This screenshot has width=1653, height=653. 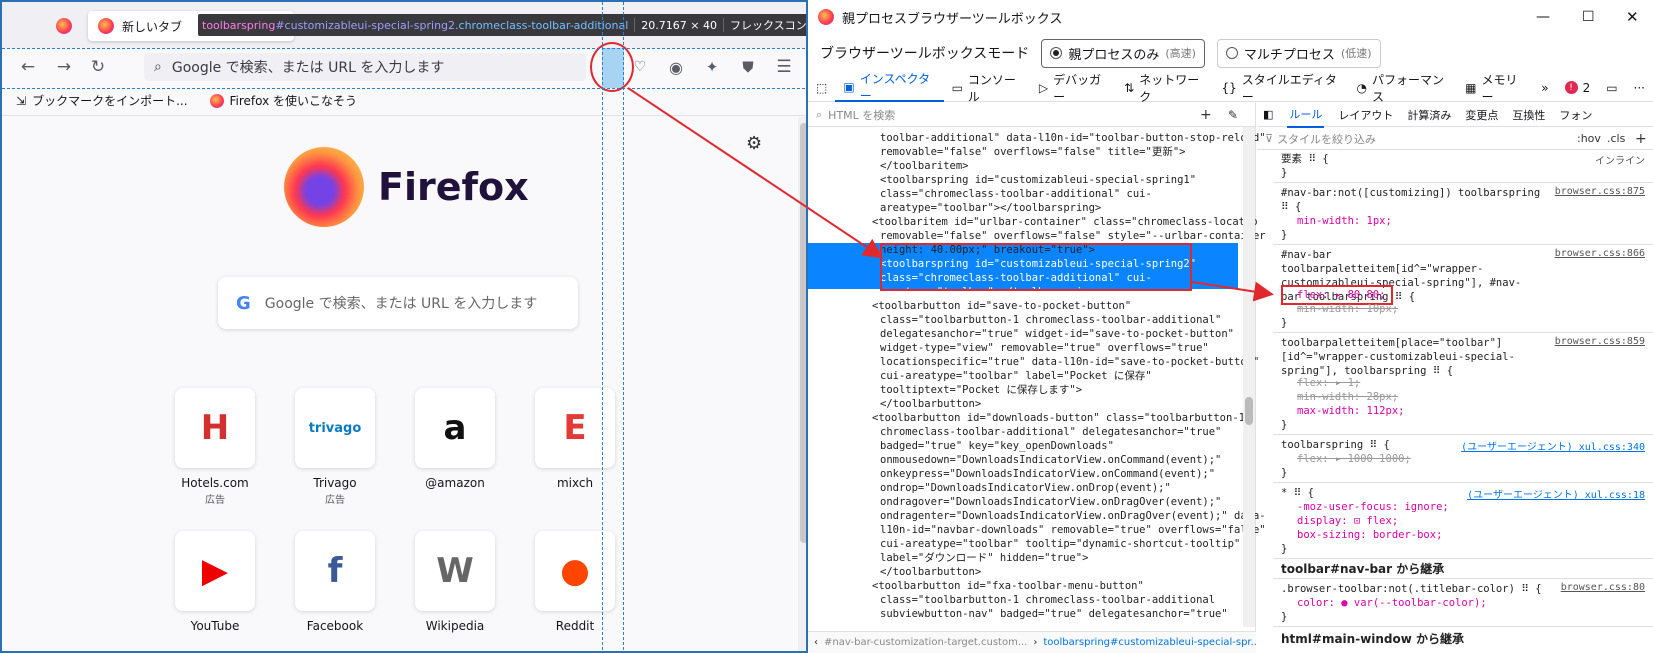 I want to click on top-site-tile: E, so click(x=575, y=428).